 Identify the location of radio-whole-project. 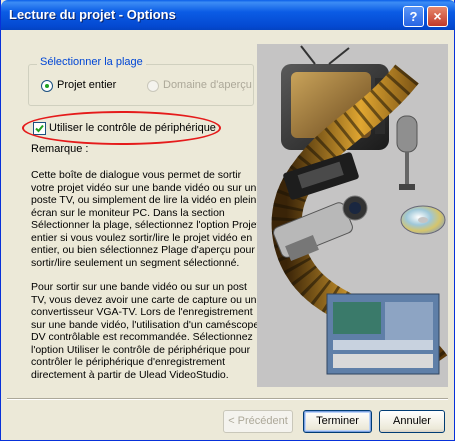
(47, 86).